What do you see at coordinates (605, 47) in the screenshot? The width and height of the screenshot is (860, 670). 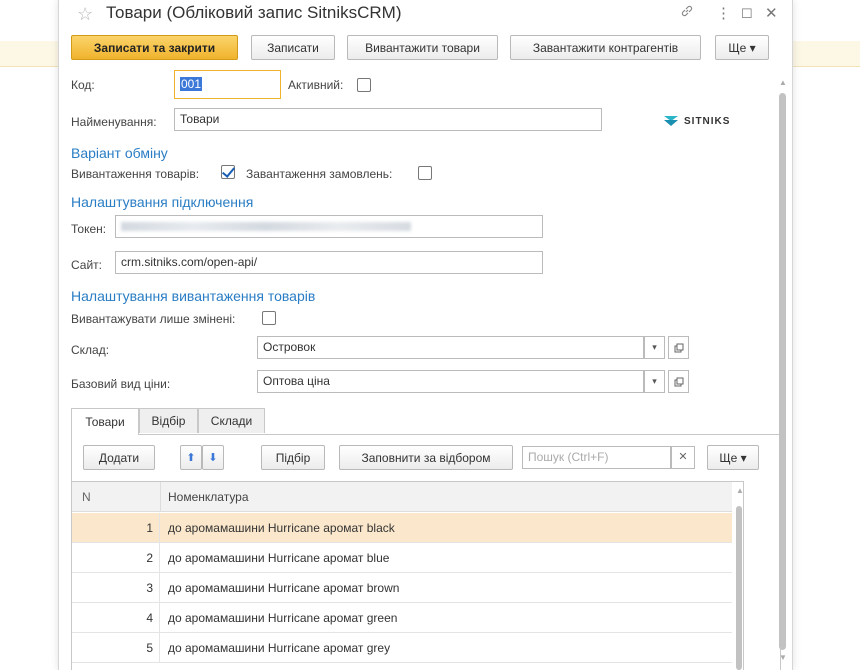 I see `import-contractors-button: Завантажити контрагентів` at bounding box center [605, 47].